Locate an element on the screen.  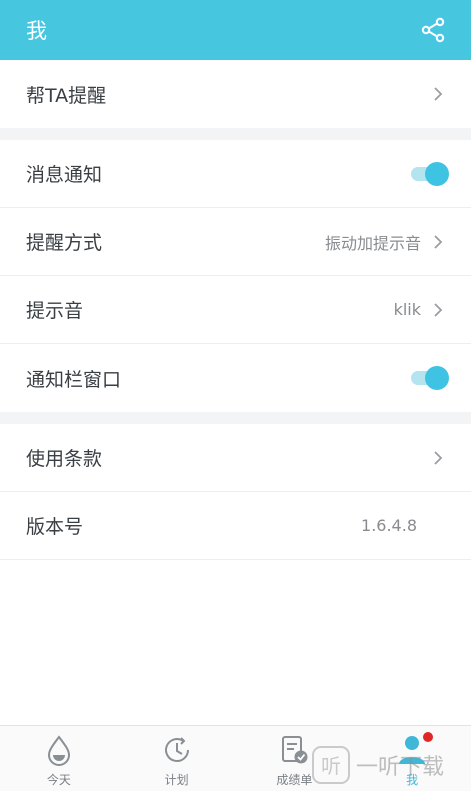
tab-plan: 计划 is located at coordinates (177, 758).